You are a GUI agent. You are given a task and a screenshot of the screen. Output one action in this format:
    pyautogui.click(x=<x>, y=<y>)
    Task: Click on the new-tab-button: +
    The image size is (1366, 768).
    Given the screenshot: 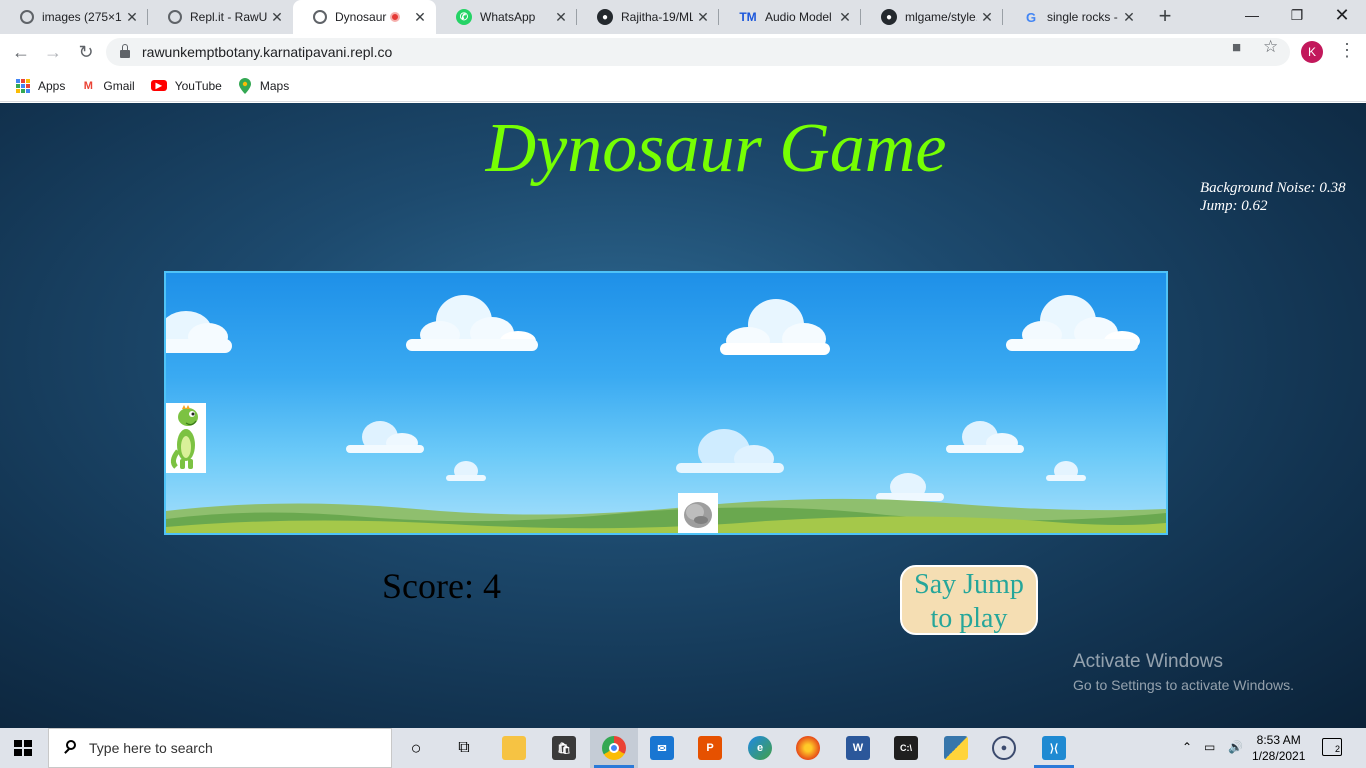 What is the action you would take?
    pyautogui.click(x=1165, y=17)
    